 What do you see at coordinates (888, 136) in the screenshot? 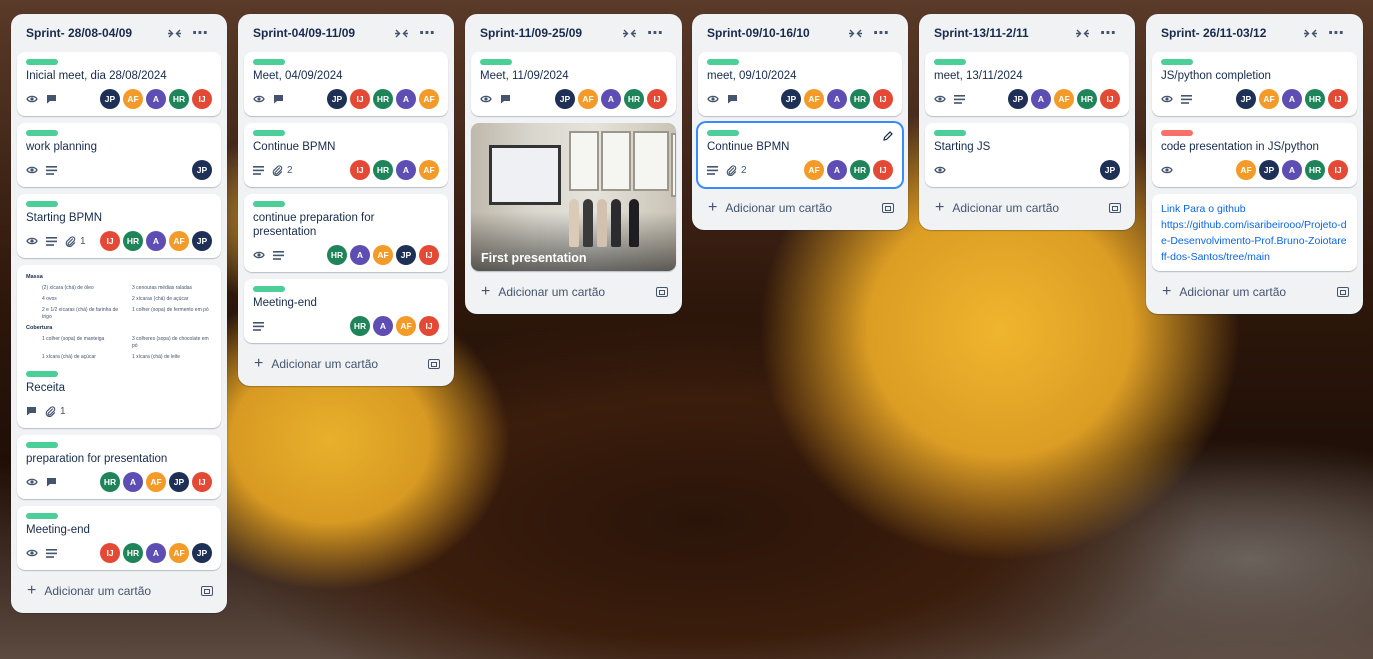
I see `edit-icon` at bounding box center [888, 136].